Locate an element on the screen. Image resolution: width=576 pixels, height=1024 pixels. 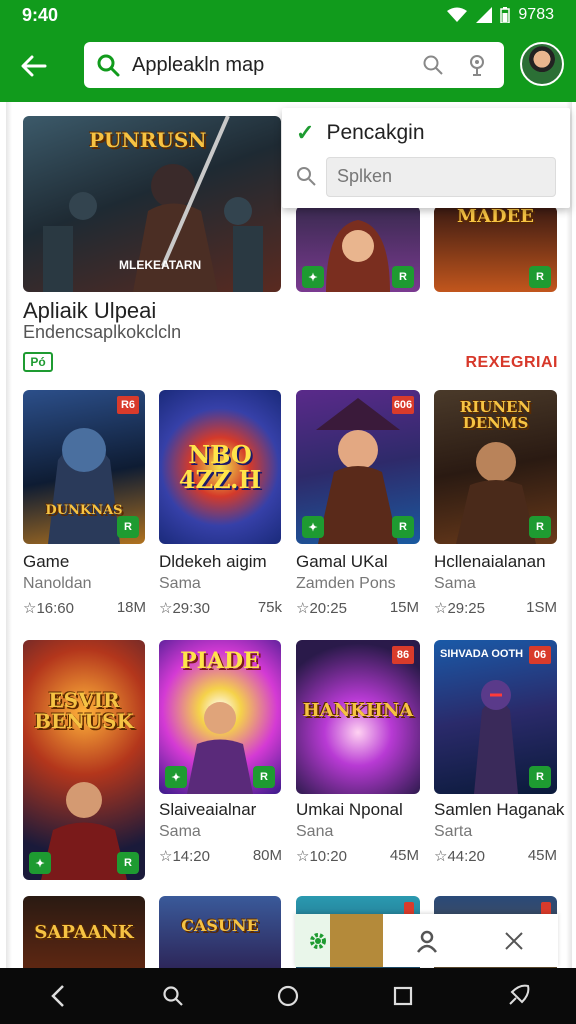
profile-button is located at coordinates (427, 940).